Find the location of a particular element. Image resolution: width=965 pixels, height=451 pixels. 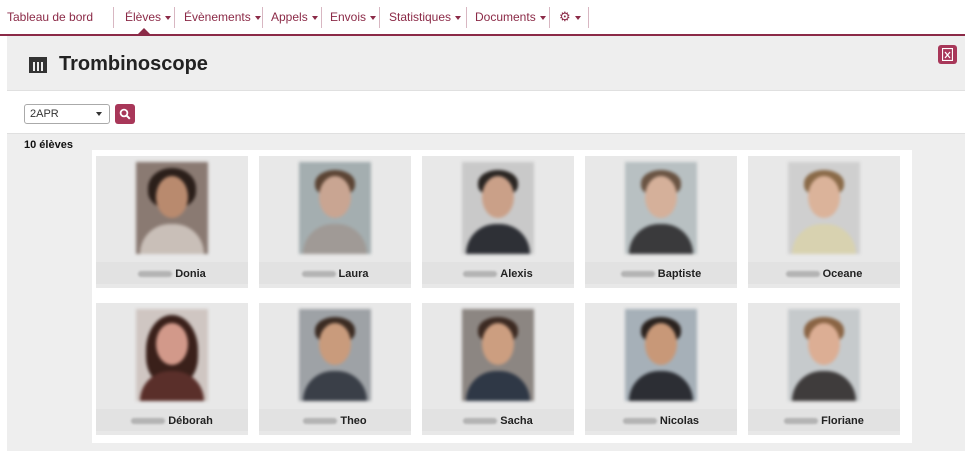

student-first-name: Alexis is located at coordinates (516, 273).